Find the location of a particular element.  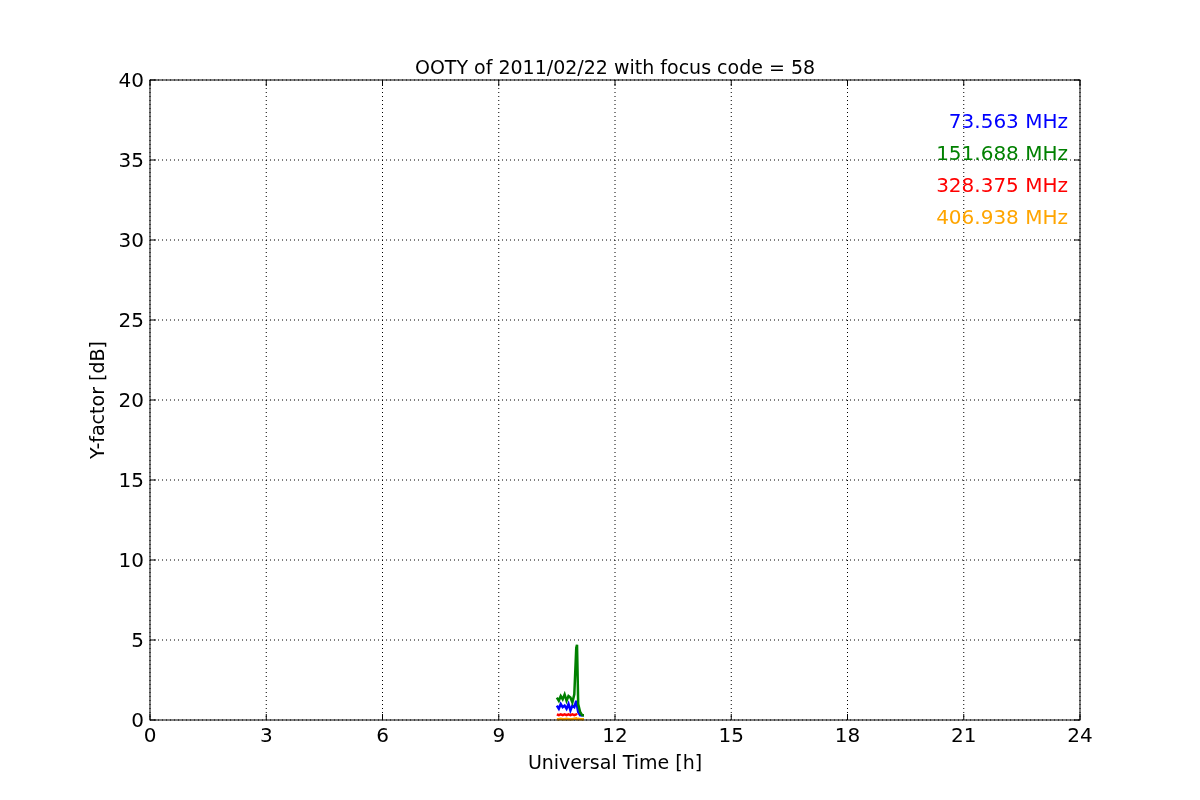

x-tick-label: 15 is located at coordinates (731, 735).